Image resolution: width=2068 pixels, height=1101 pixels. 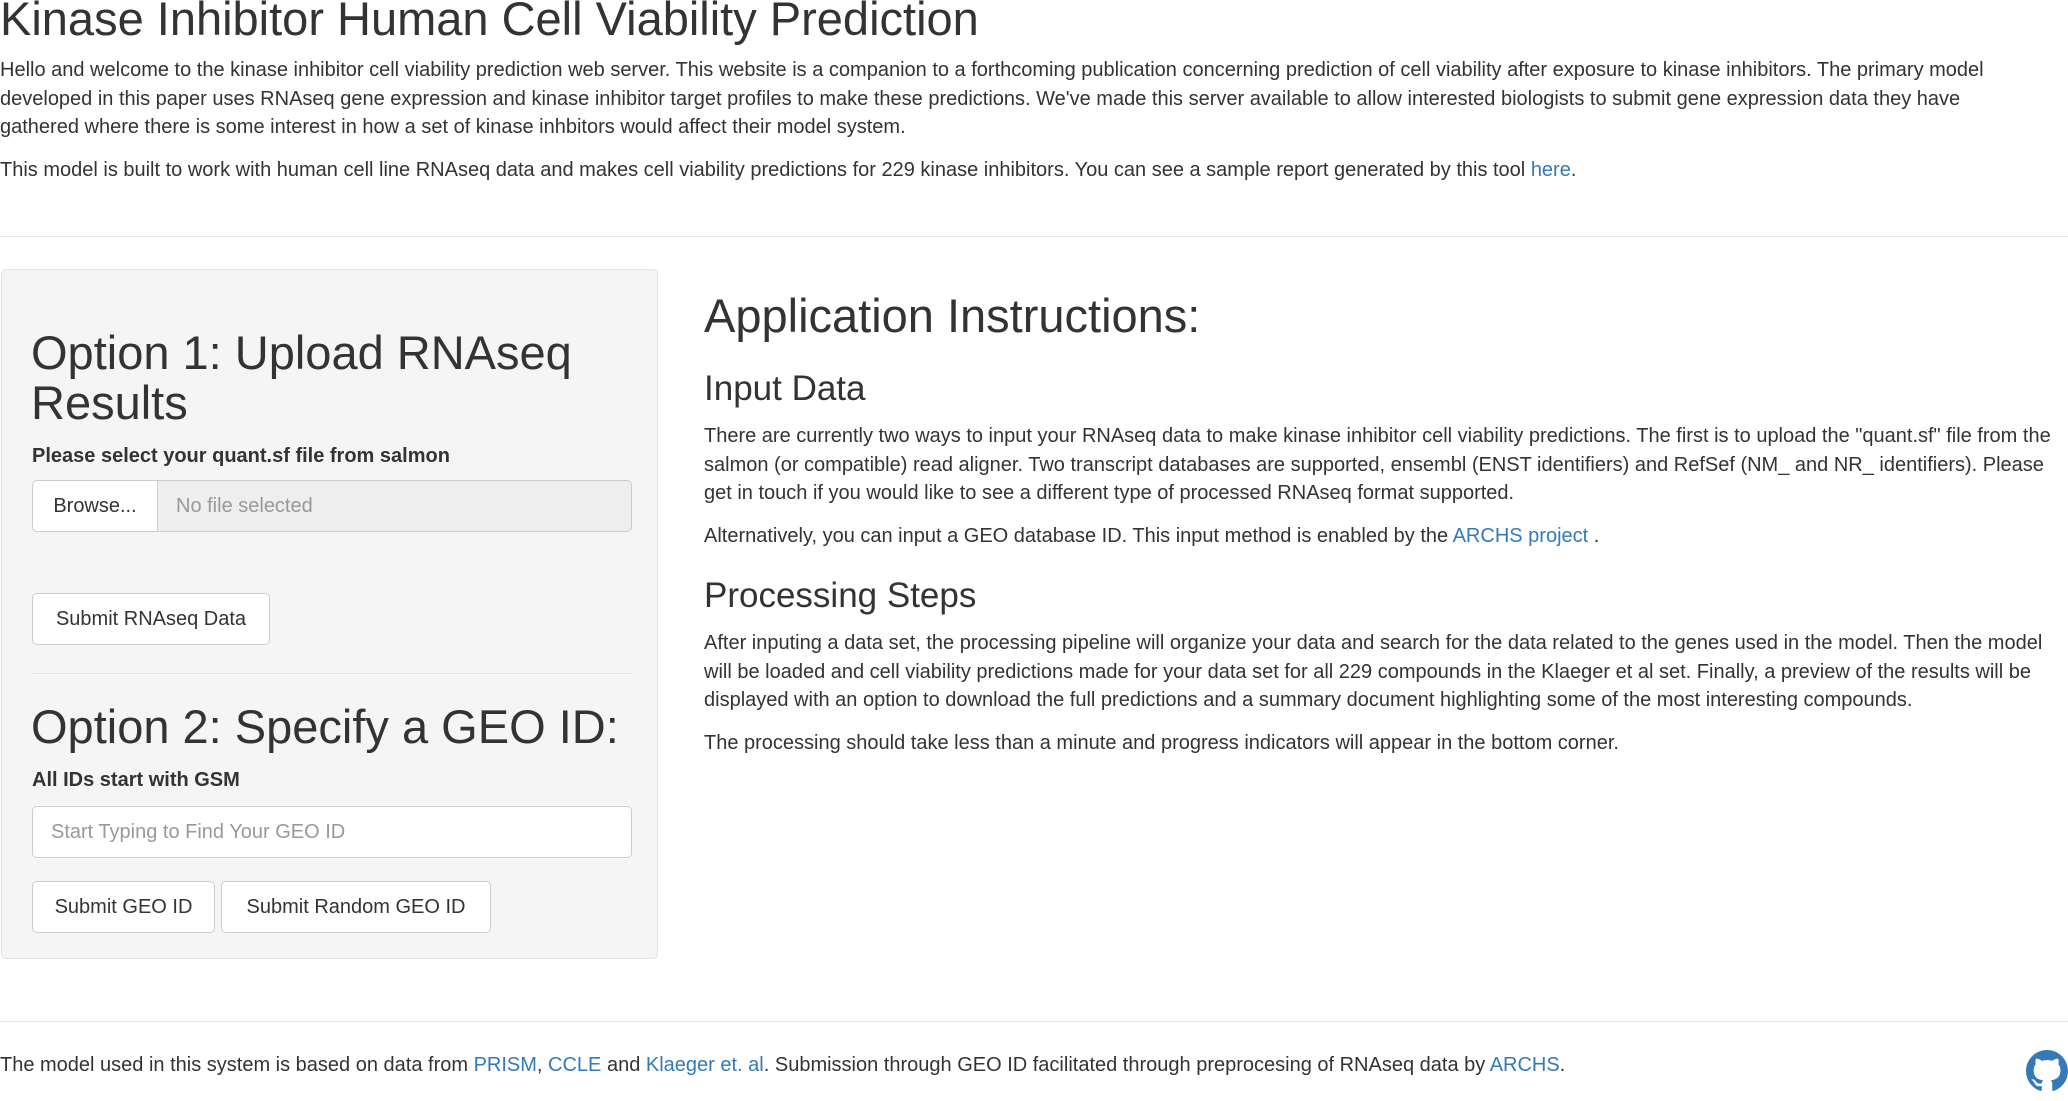 I want to click on archs-project-link: ARCHS project, so click(x=1521, y=536).